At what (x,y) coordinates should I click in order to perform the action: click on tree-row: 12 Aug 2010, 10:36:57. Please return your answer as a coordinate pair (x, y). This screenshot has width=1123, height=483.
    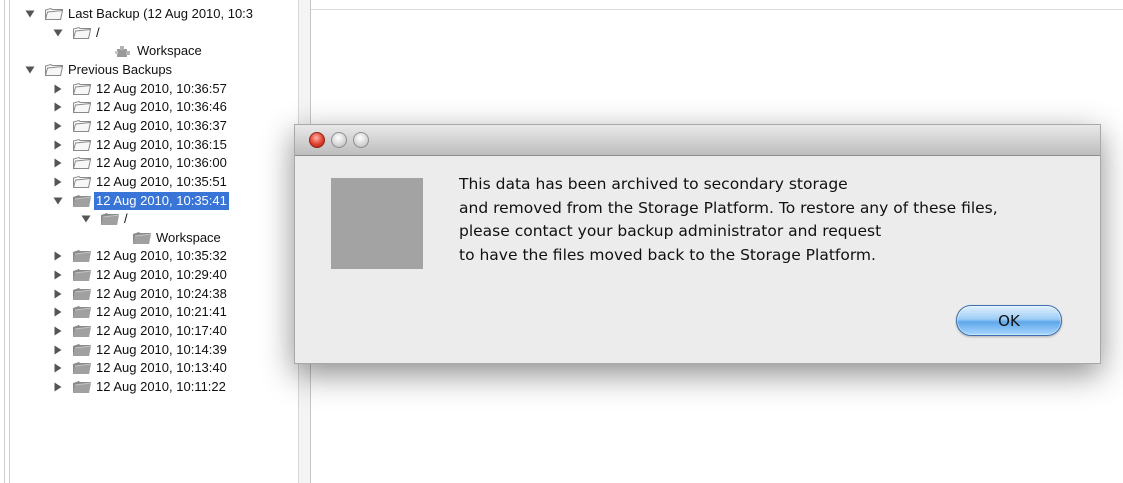
    Looking at the image, I should click on (149, 89).